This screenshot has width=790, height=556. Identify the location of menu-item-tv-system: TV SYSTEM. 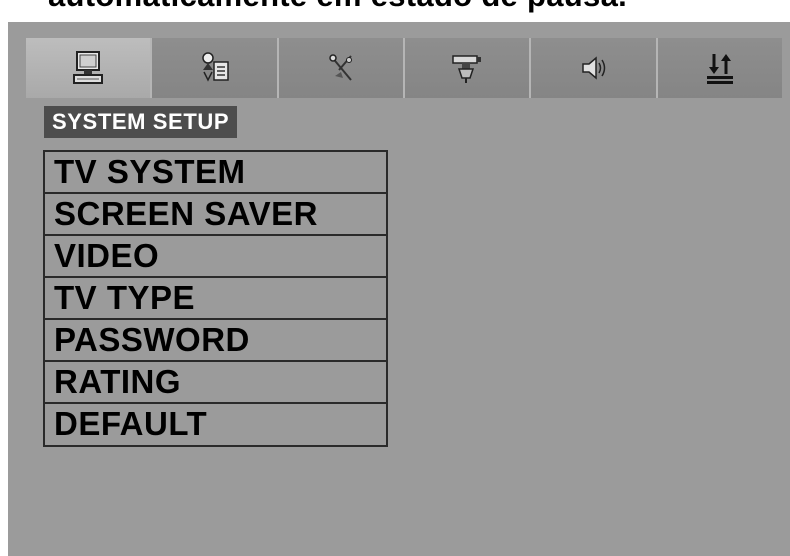
(215, 173).